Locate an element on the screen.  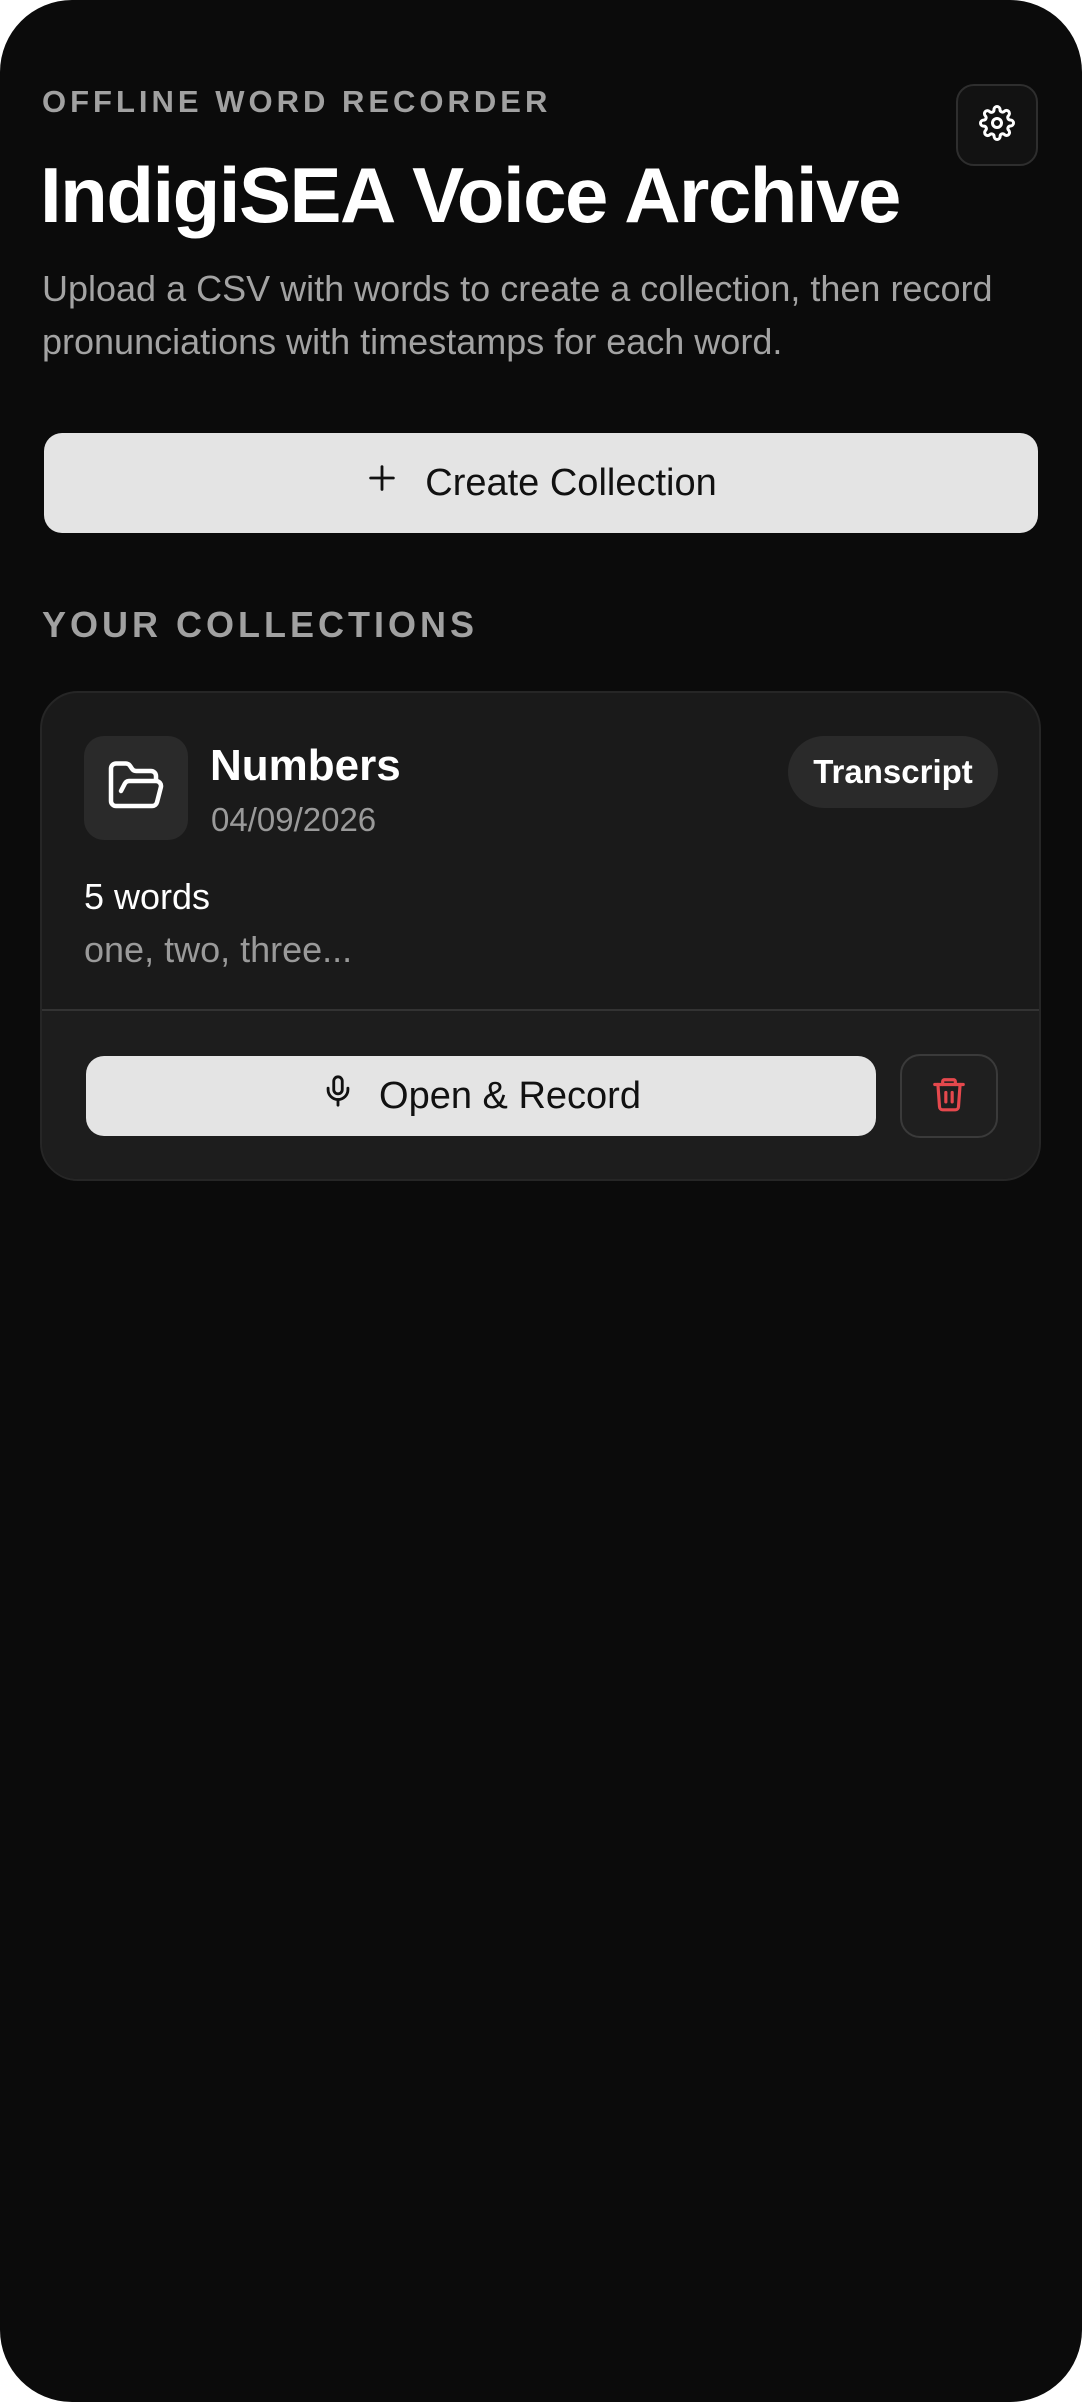
collection-date: 04/09/2026 is located at coordinates (294, 819).